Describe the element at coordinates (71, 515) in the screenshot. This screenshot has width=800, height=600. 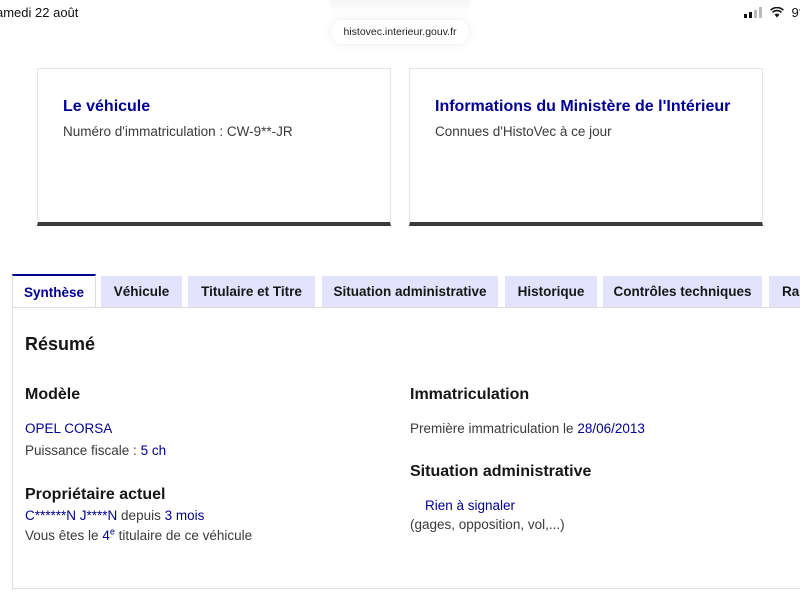
I see `owner-name: C******N J****N` at that location.